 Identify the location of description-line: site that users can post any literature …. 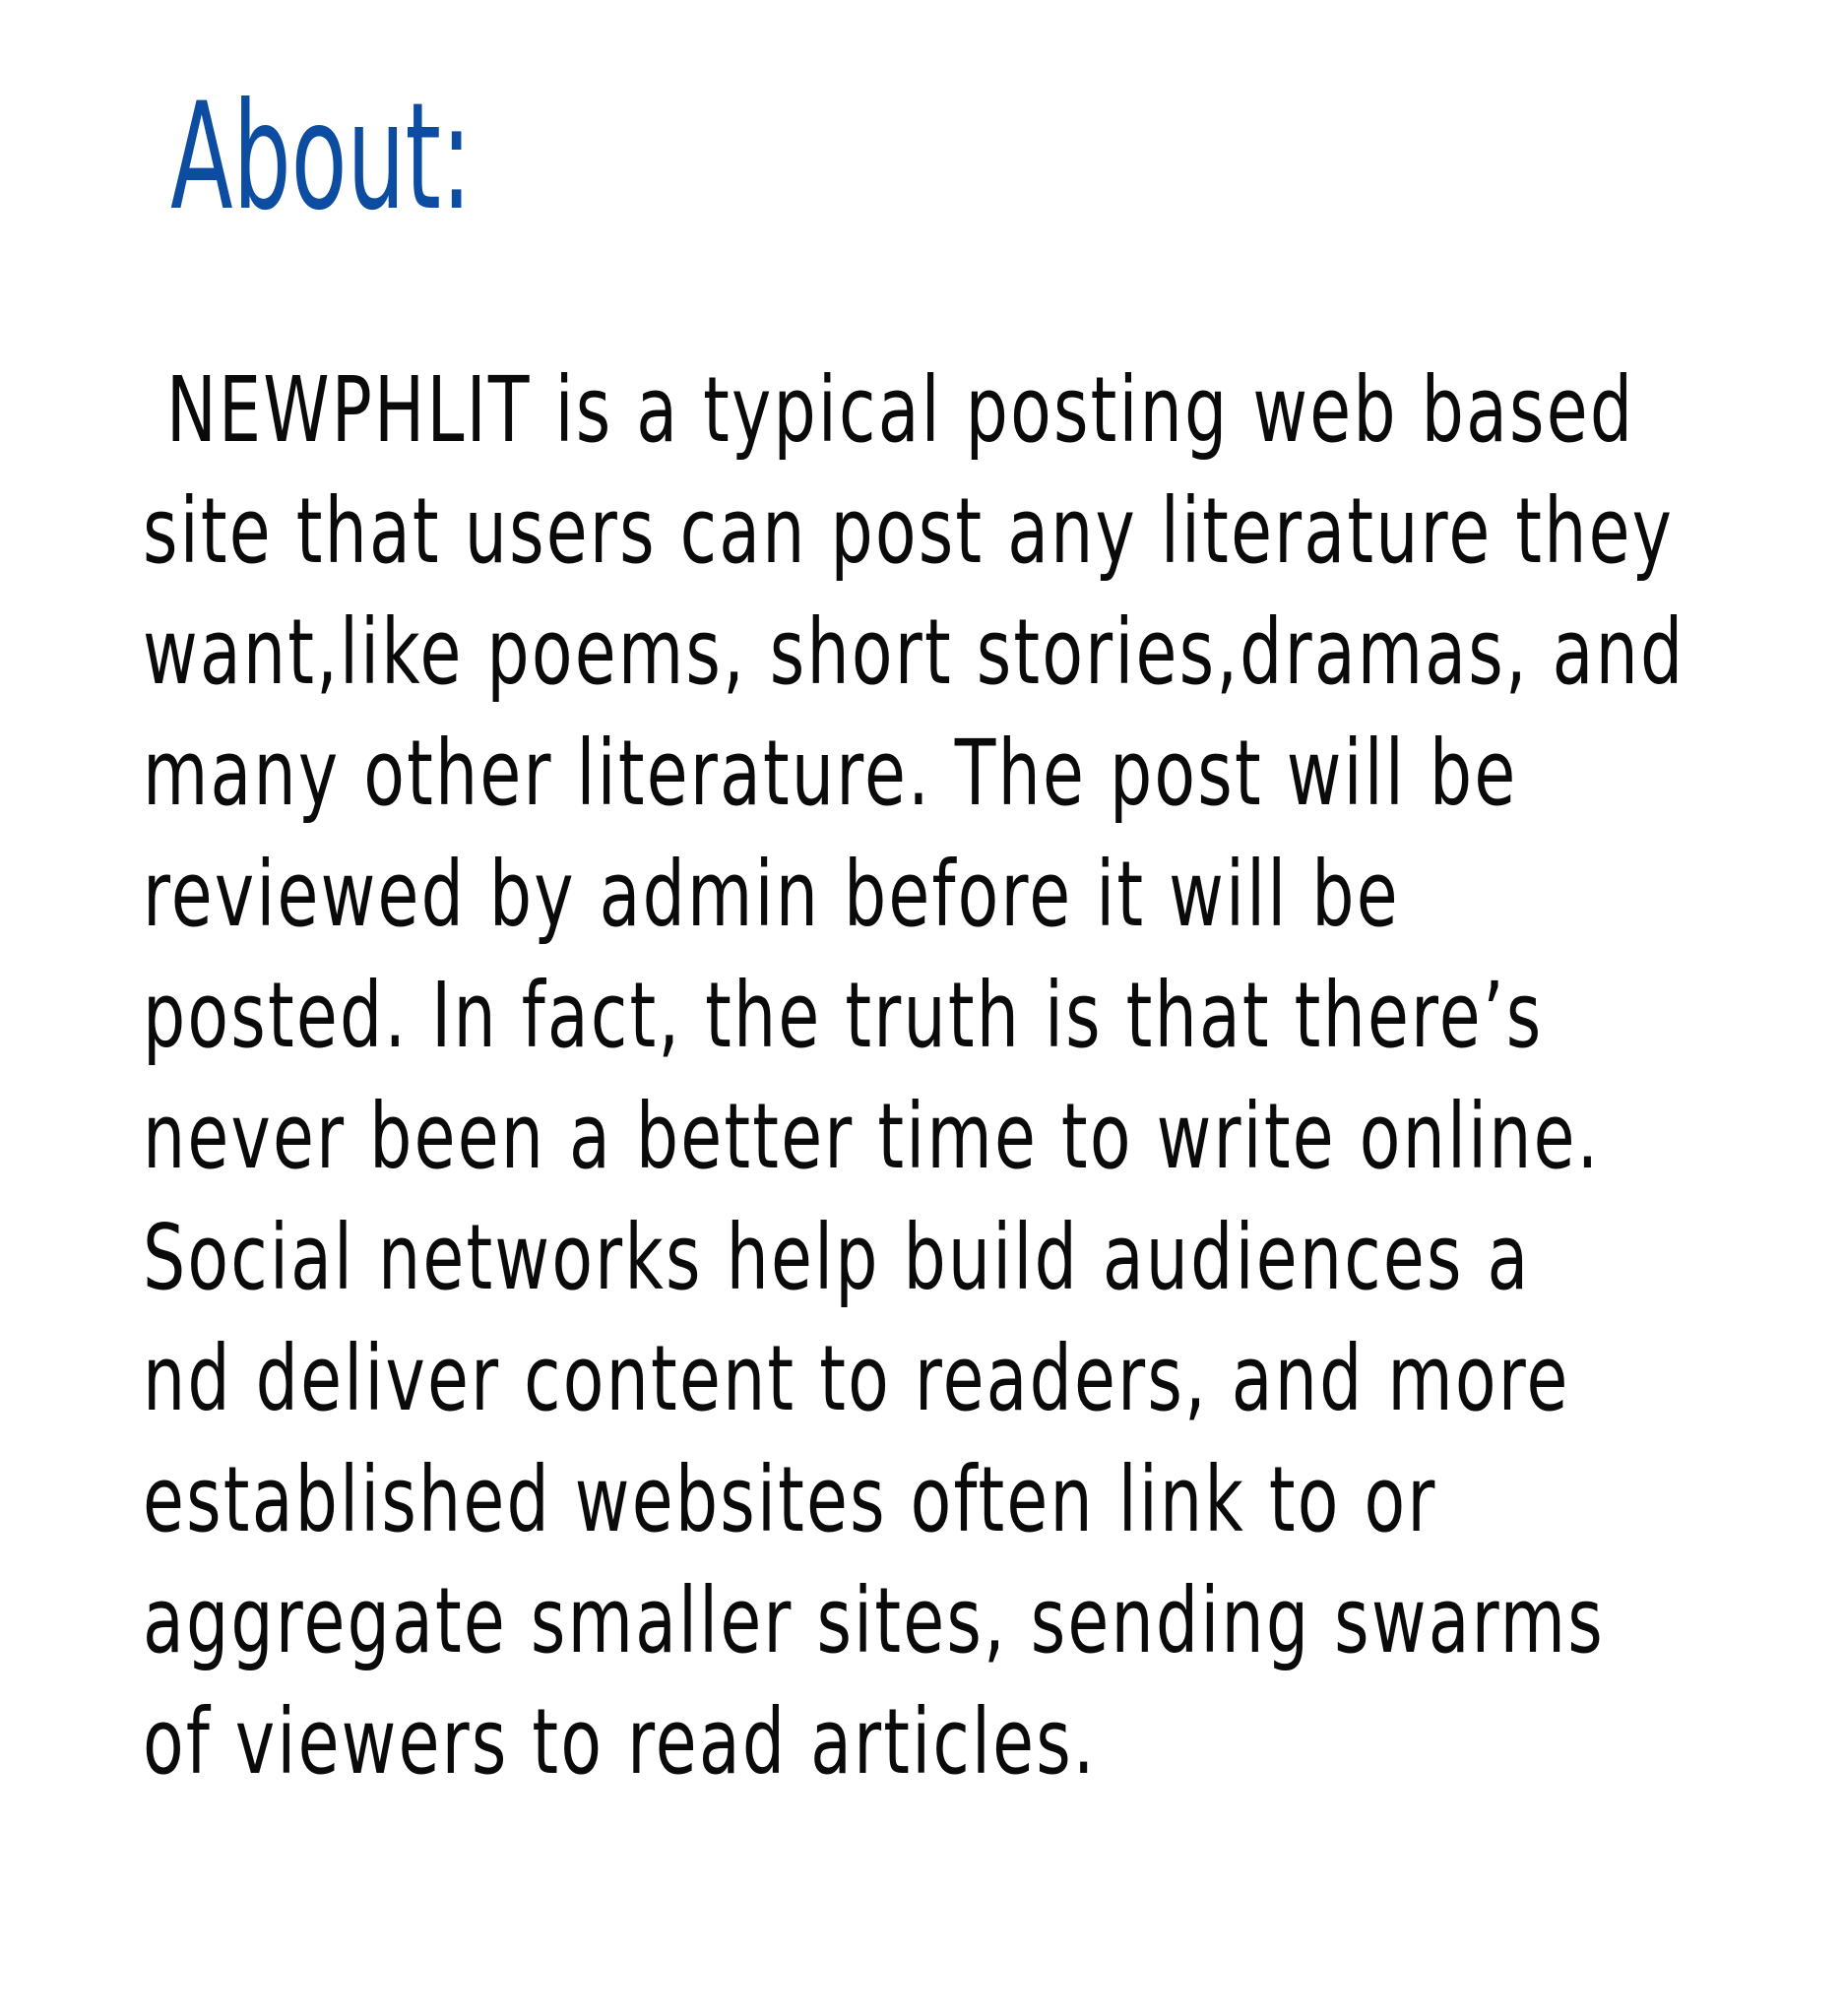
(909, 531).